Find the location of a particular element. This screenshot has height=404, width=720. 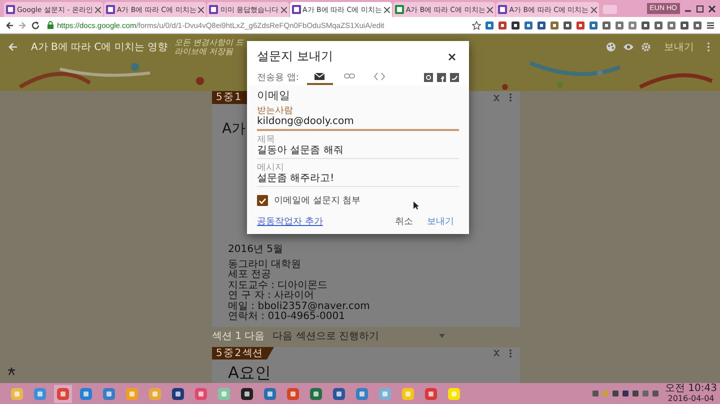

clock-time: 오전 10:43 is located at coordinates (691, 389).